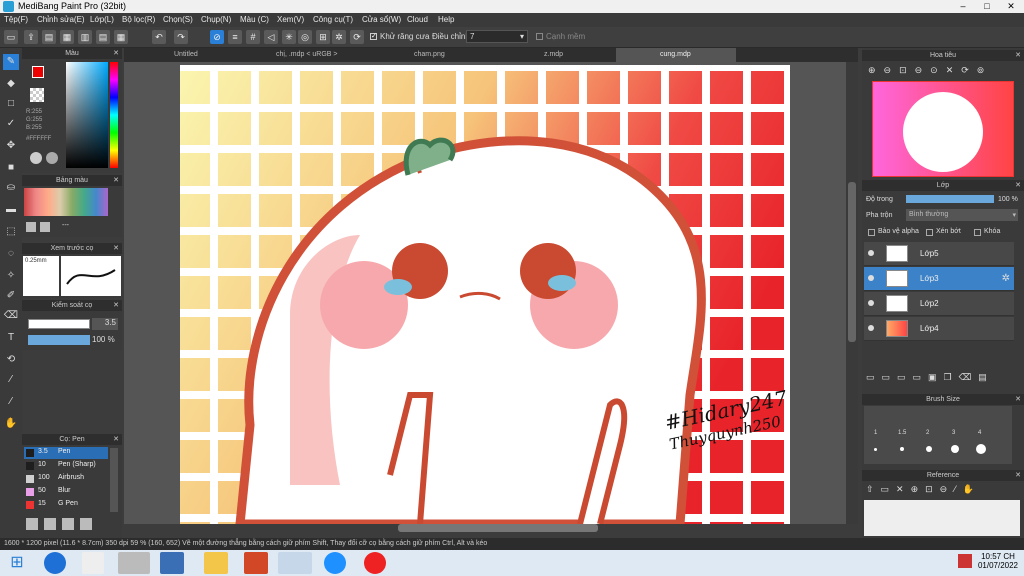 This screenshot has height=576, width=1024. Describe the element at coordinates (305, 37) in the screenshot. I see `circle-snap-icon: ◎` at that location.